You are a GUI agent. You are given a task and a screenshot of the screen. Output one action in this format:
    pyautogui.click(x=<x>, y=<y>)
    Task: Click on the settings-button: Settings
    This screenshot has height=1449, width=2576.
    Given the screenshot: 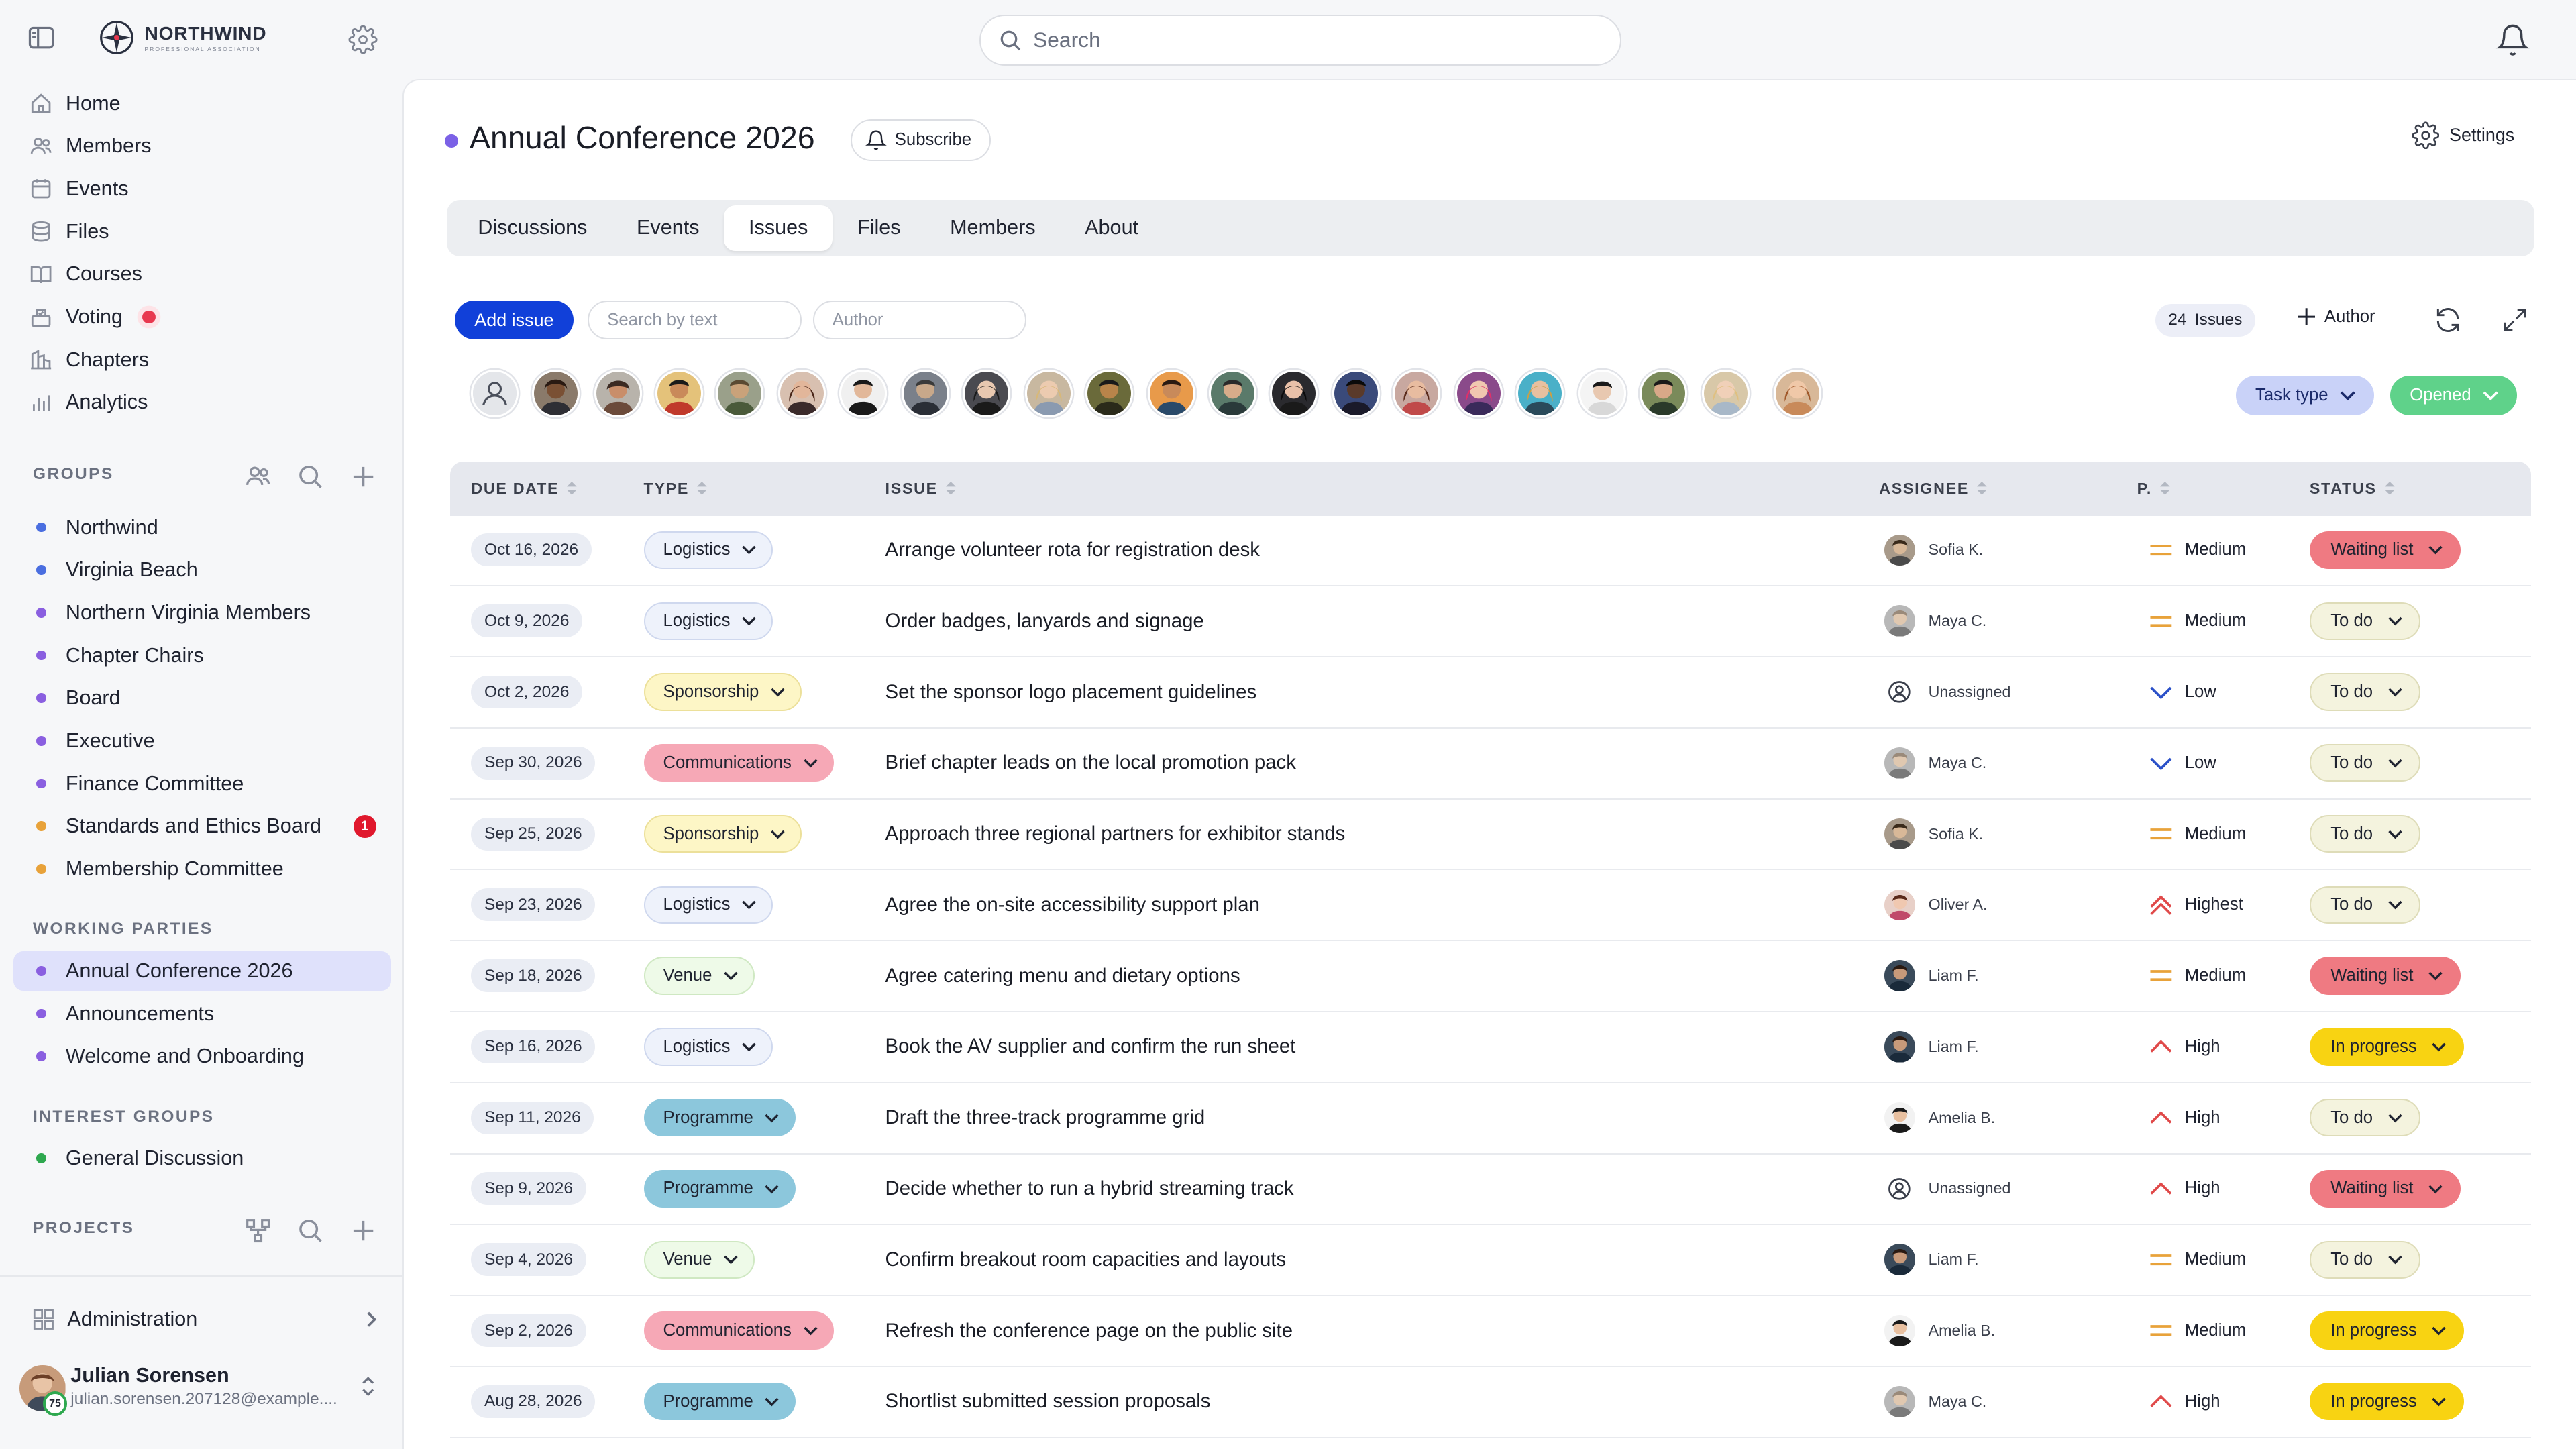 What is the action you would take?
    pyautogui.click(x=2463, y=135)
    